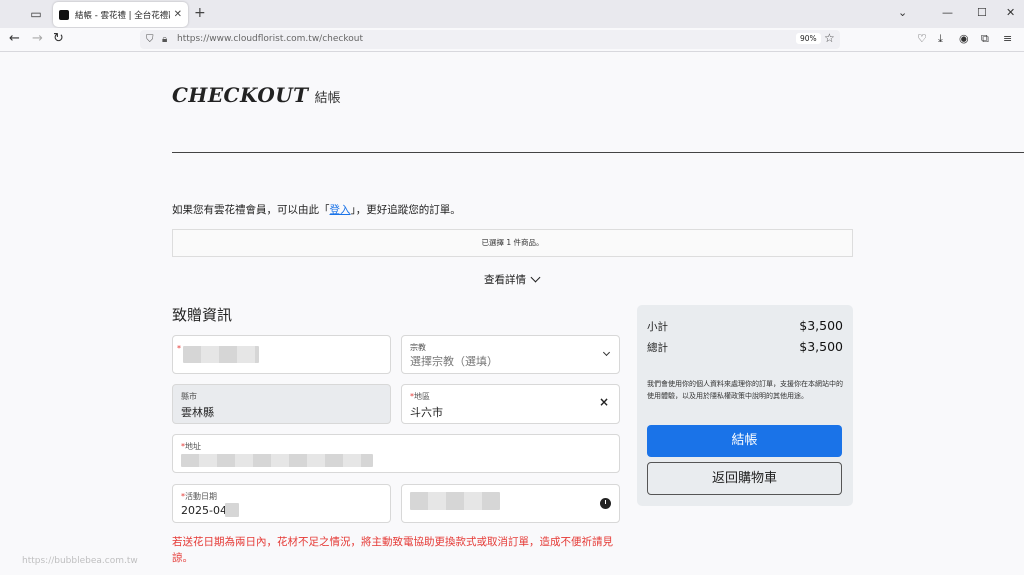 Image resolution: width=1024 pixels, height=575 pixels. I want to click on shield-icon: ⛉, so click(150, 39).